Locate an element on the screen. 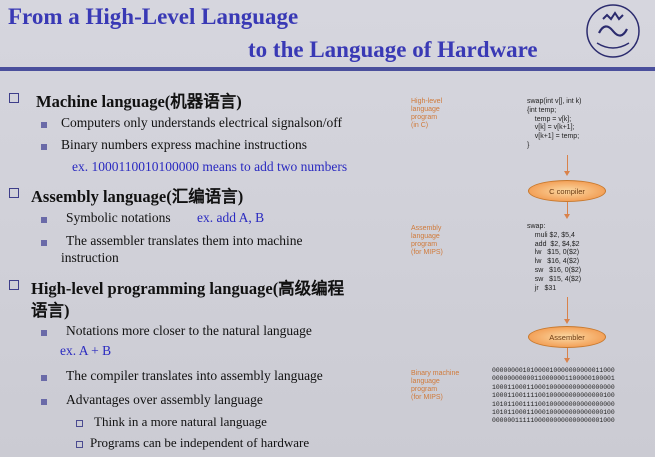  assembly-bullet-1: Symbolic notations is located at coordinates (118, 217).